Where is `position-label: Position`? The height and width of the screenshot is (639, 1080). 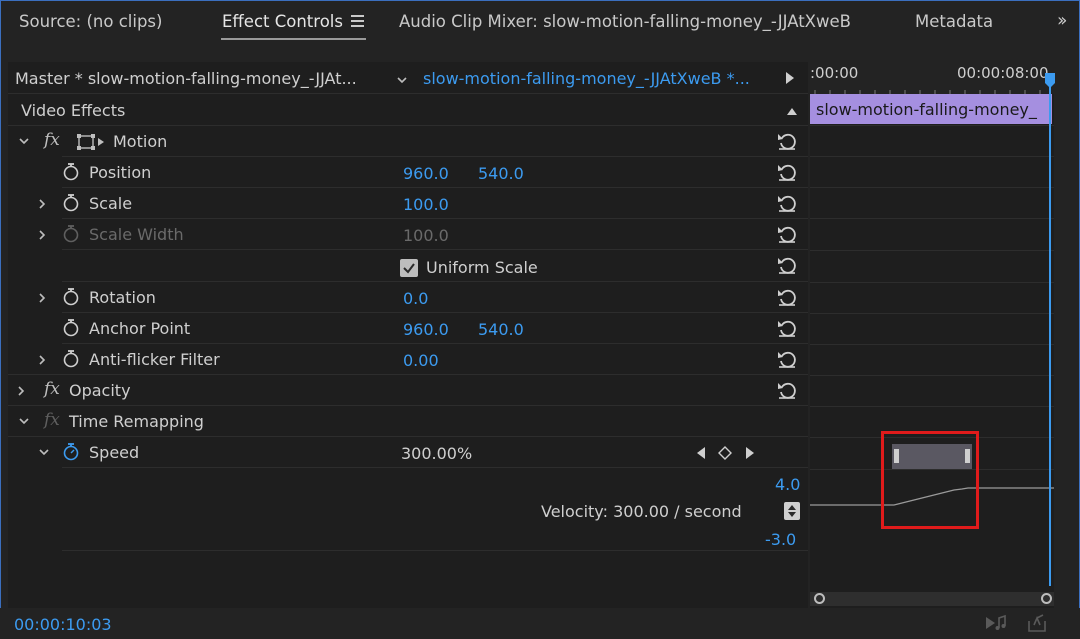 position-label: Position is located at coordinates (120, 172).